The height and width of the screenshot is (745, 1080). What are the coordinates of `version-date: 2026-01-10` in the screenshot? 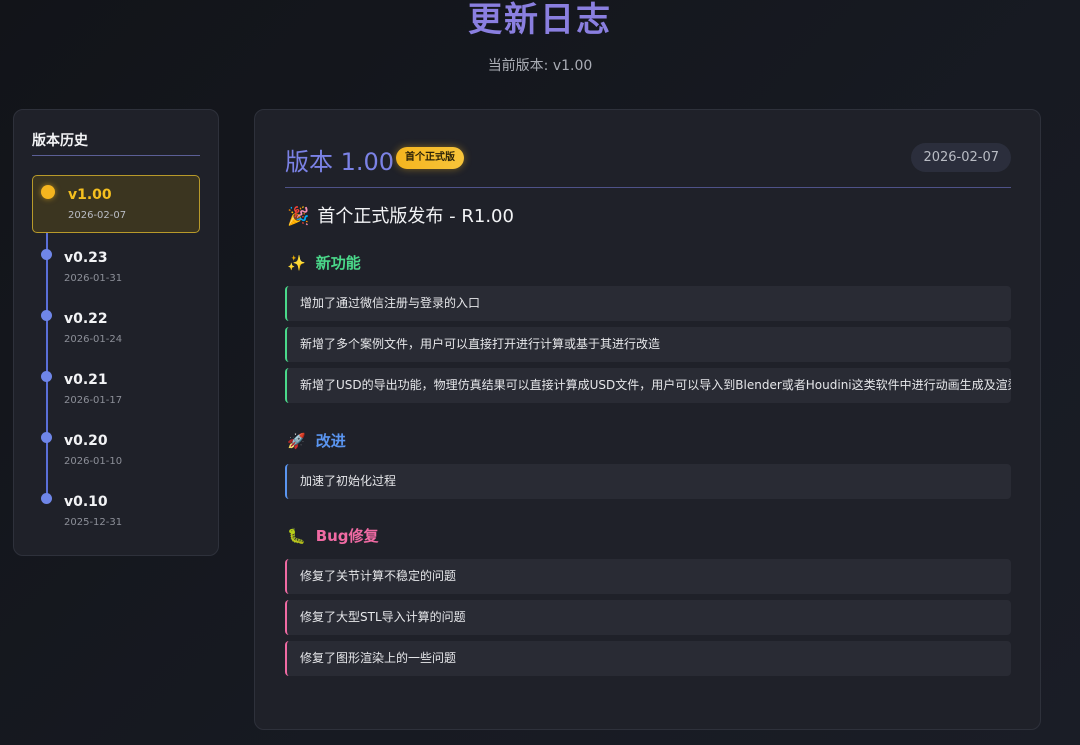 It's located at (93, 461).